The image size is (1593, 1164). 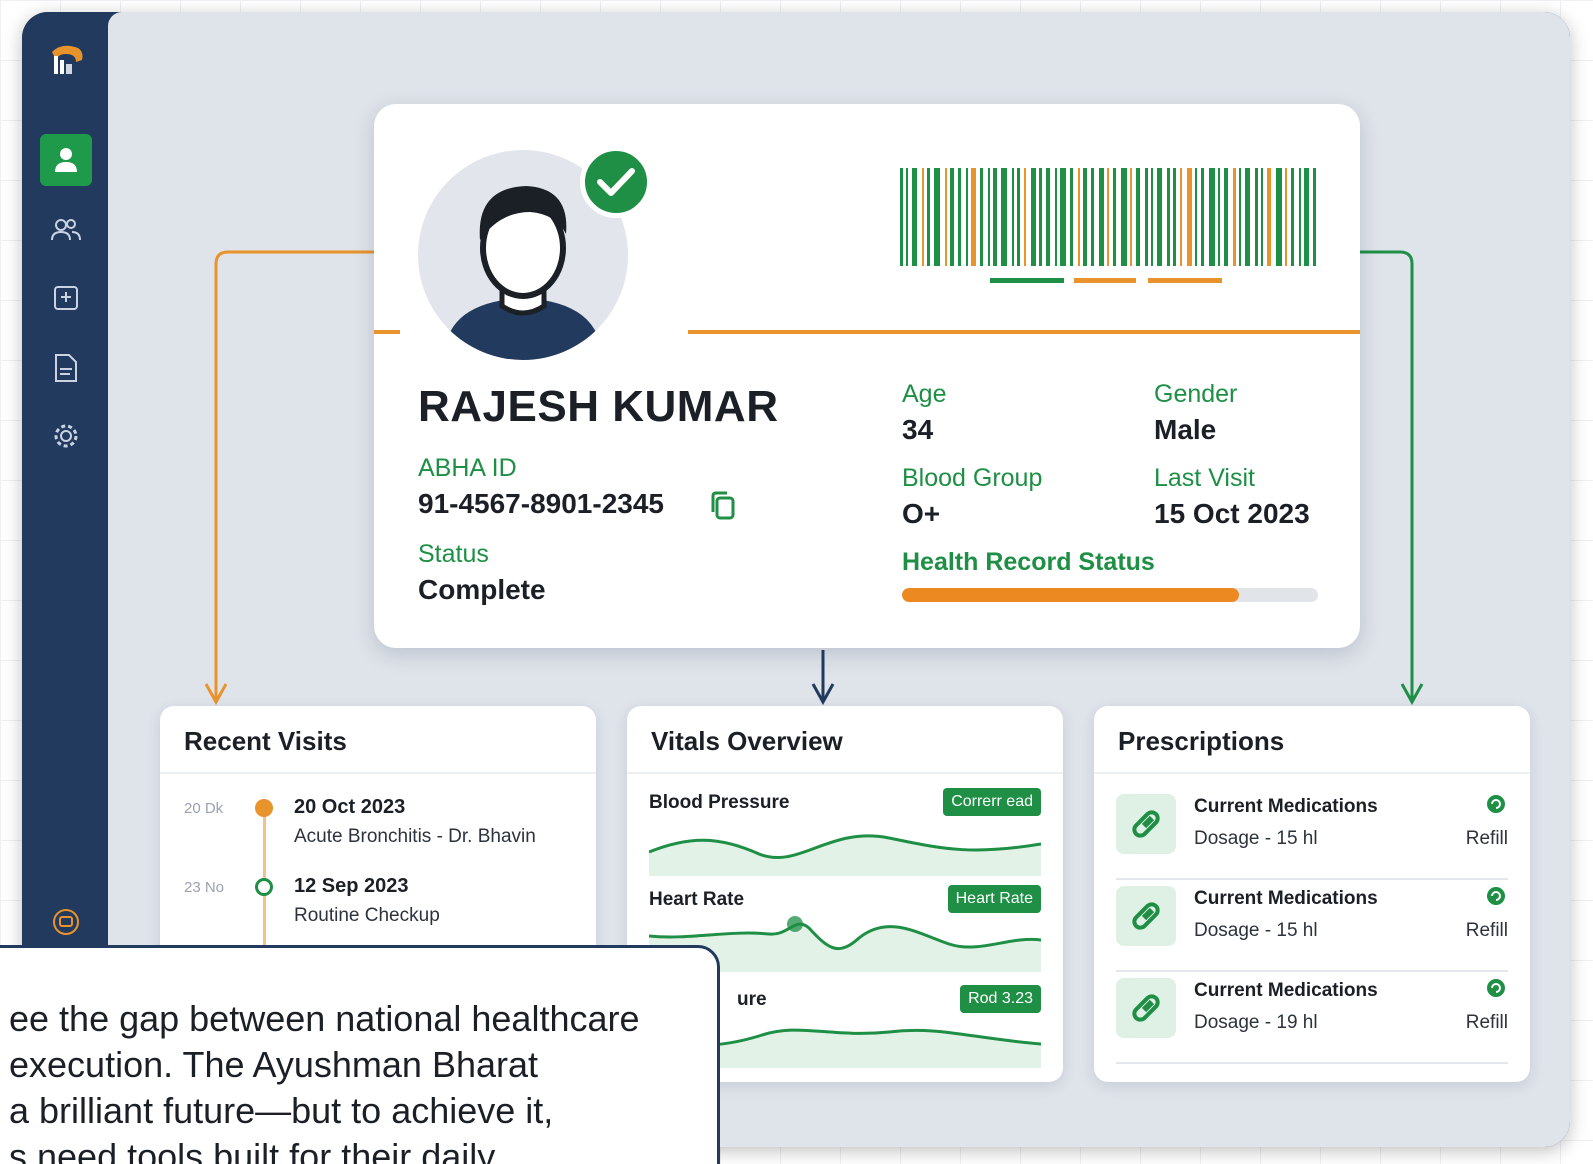 I want to click on users-icon, so click(x=66, y=230).